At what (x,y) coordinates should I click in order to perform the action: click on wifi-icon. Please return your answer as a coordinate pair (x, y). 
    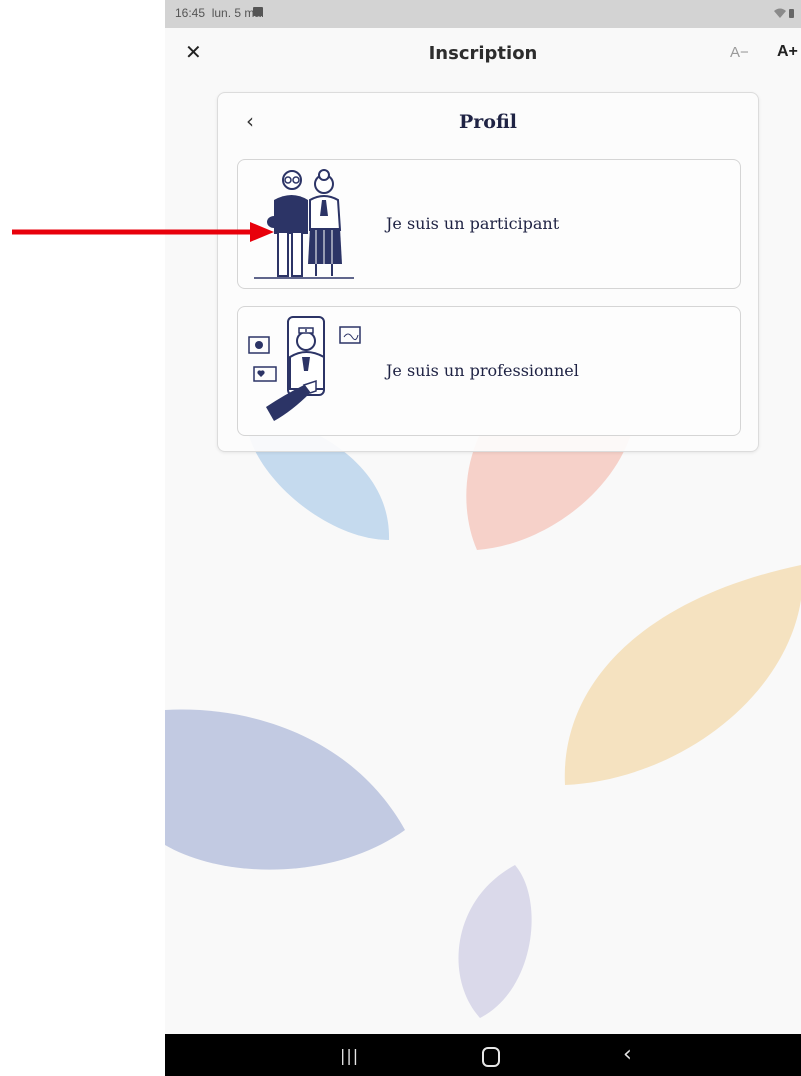
    Looking at the image, I should click on (784, 13).